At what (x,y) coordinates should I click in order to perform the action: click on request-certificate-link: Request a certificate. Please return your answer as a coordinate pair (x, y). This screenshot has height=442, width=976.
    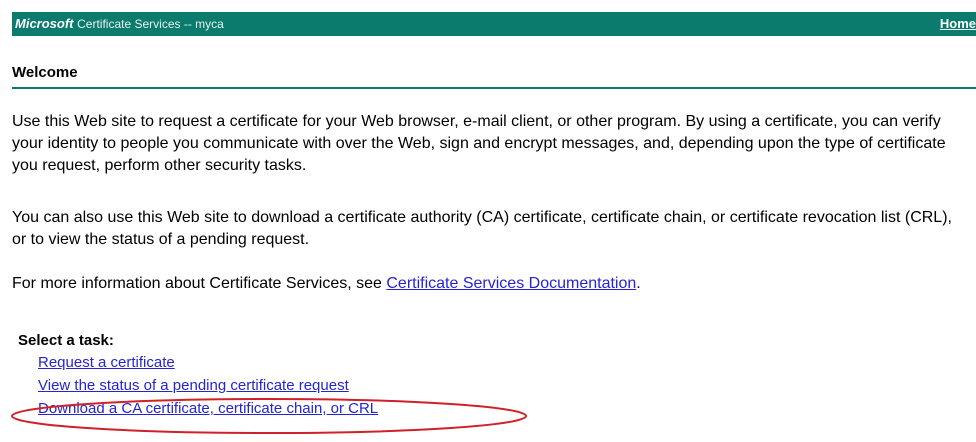
    Looking at the image, I should click on (208, 362).